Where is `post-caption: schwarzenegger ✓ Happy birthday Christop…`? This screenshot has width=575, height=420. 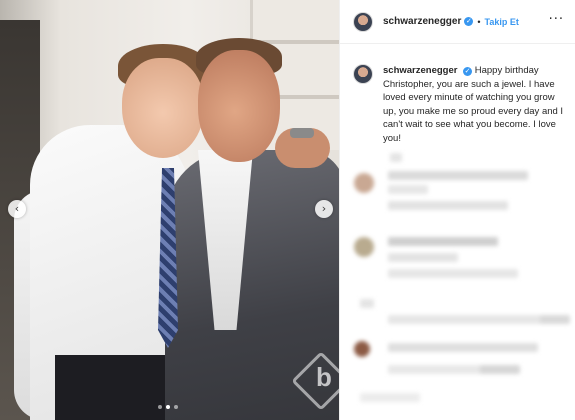
post-caption: schwarzenegger ✓ Happy birthday Christop… is located at coordinates (460, 104).